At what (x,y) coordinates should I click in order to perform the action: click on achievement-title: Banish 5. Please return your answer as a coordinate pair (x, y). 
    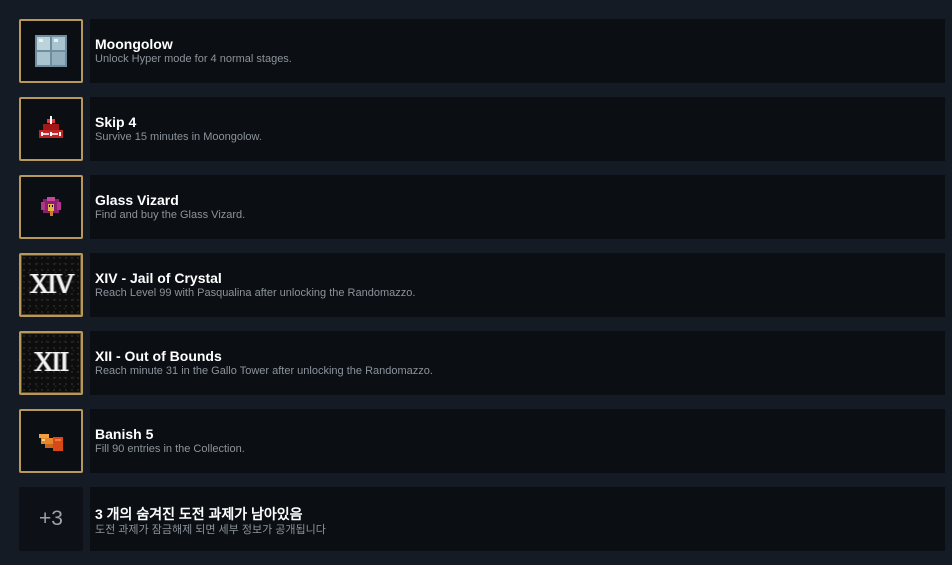
    Looking at the image, I should click on (124, 434).